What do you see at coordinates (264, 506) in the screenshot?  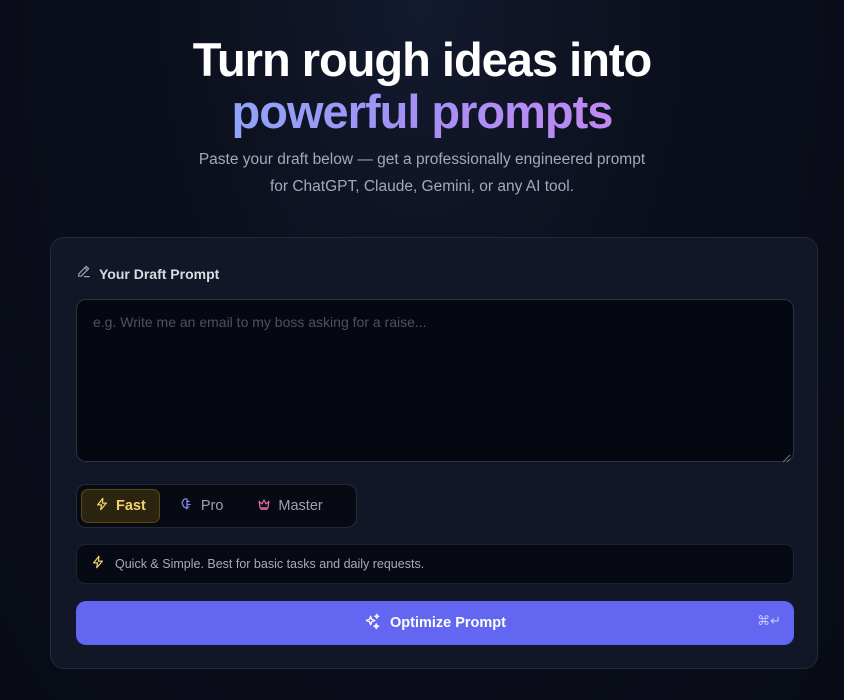 I see `crown-icon` at bounding box center [264, 506].